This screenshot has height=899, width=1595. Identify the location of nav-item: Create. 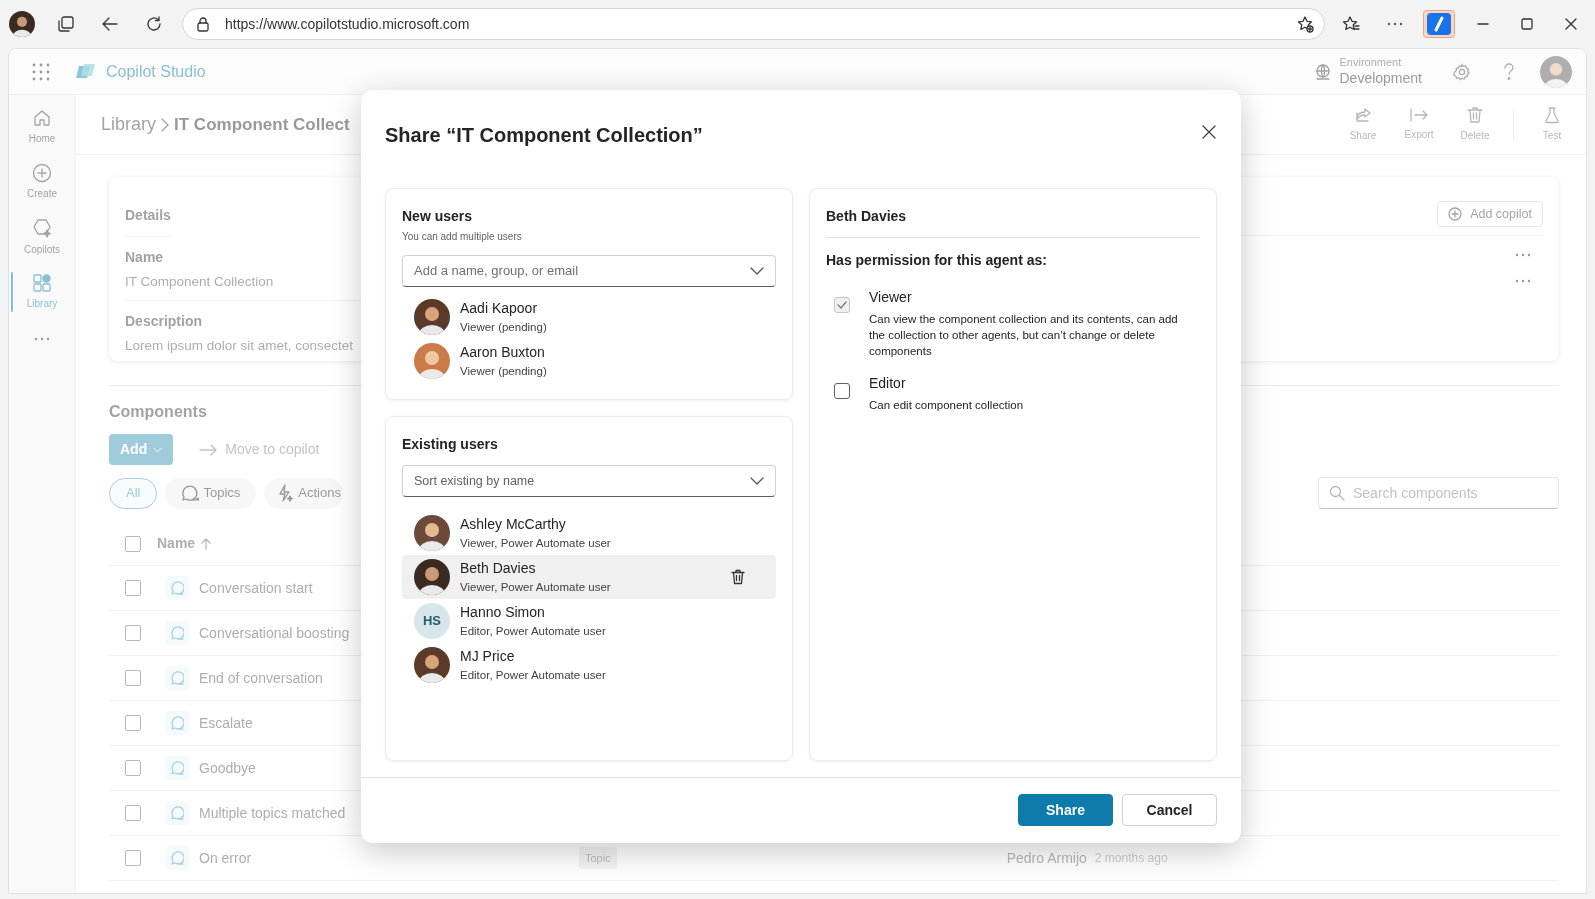
(42, 181).